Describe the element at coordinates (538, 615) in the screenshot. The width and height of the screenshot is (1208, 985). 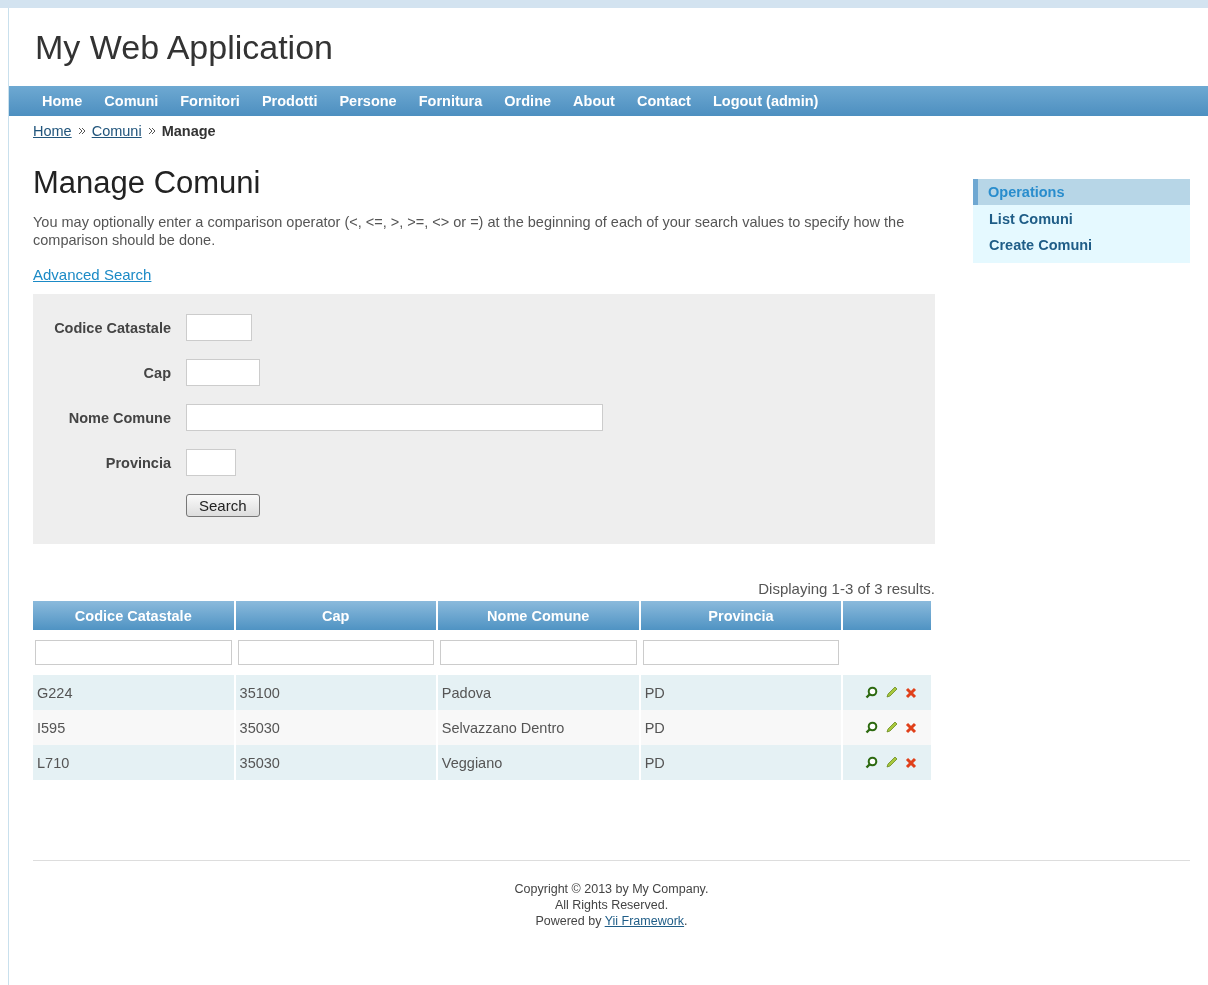
I see `column-header: Nome Comune` at that location.